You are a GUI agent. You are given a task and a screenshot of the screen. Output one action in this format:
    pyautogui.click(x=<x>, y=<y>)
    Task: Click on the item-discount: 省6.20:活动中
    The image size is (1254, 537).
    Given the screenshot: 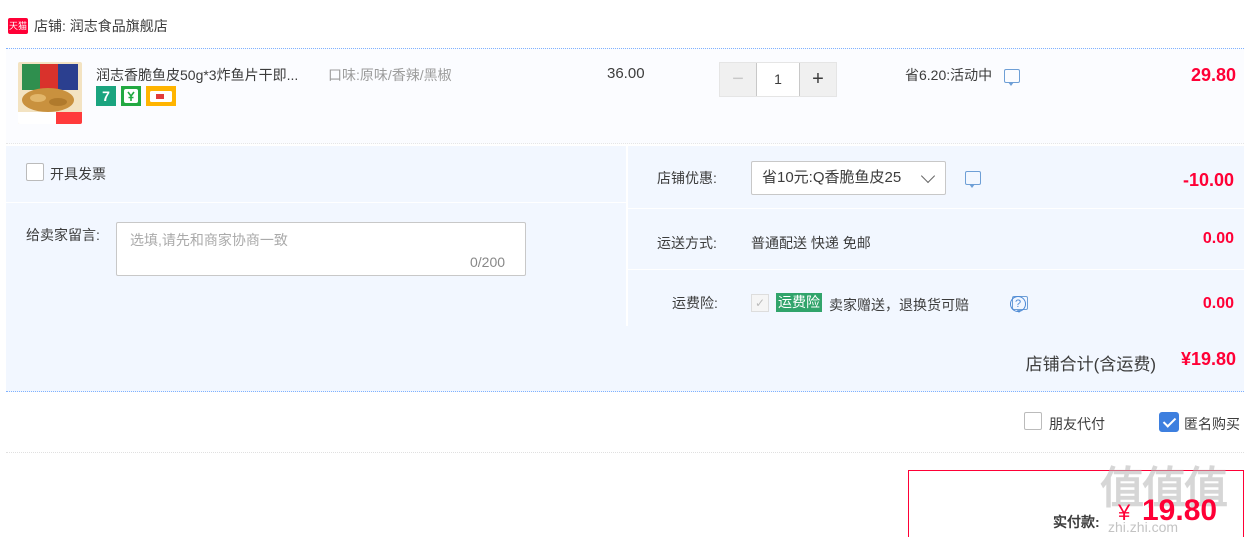 What is the action you would take?
    pyautogui.click(x=963, y=75)
    